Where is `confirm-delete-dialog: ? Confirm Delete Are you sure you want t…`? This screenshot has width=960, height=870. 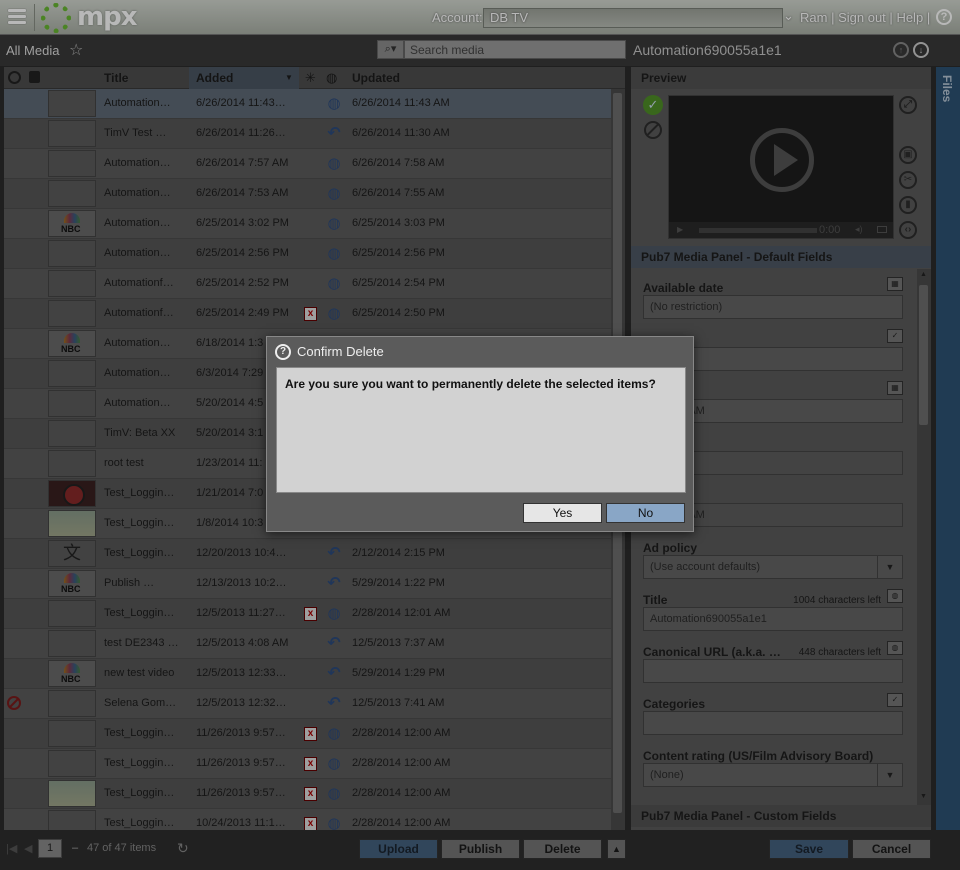 confirm-delete-dialog: ? Confirm Delete Are you sure you want t… is located at coordinates (480, 434).